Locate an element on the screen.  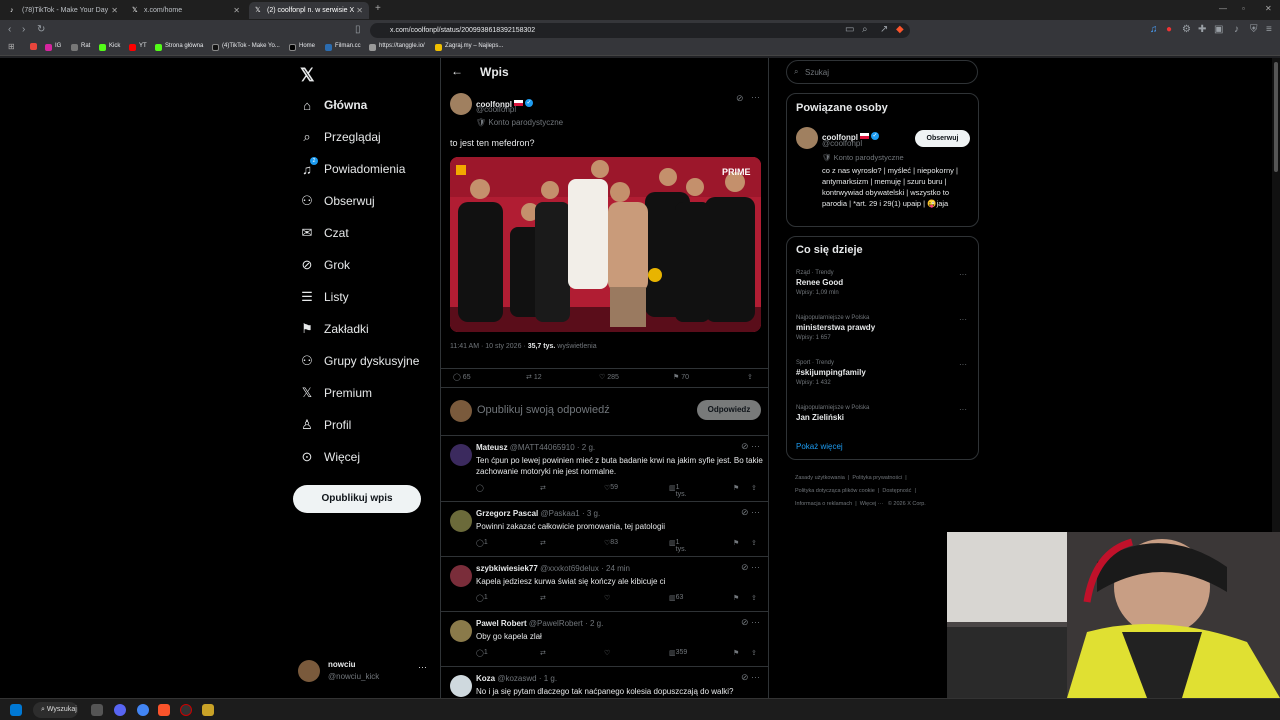
tab-coolfonpl: 𝕏 (2) coolfonpl n. w serwisie X ✕ is located at coordinates (309, 10).